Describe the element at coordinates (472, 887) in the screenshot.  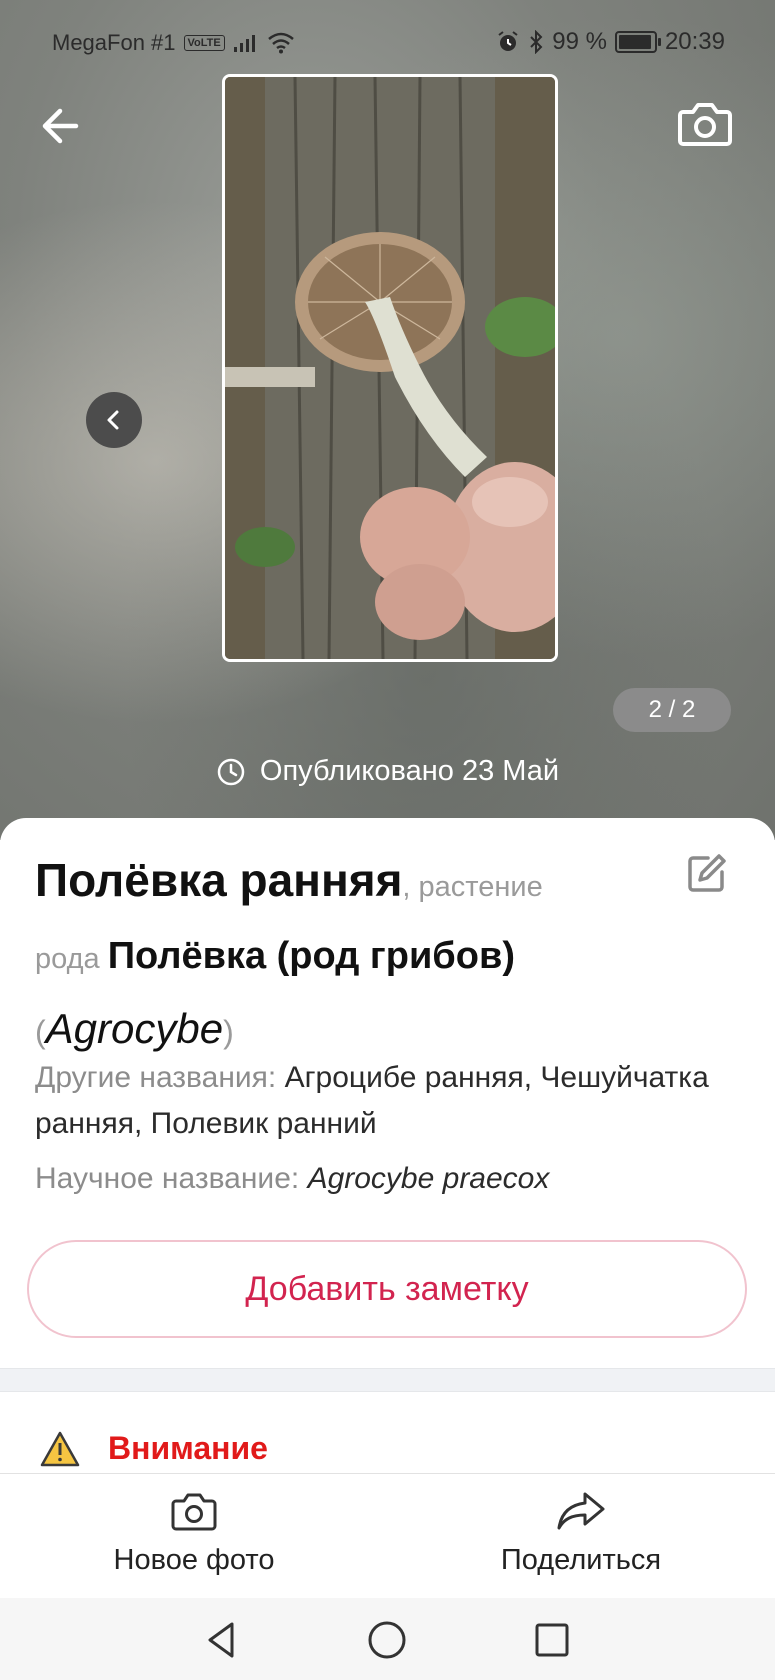
I see `species-type: , растение` at that location.